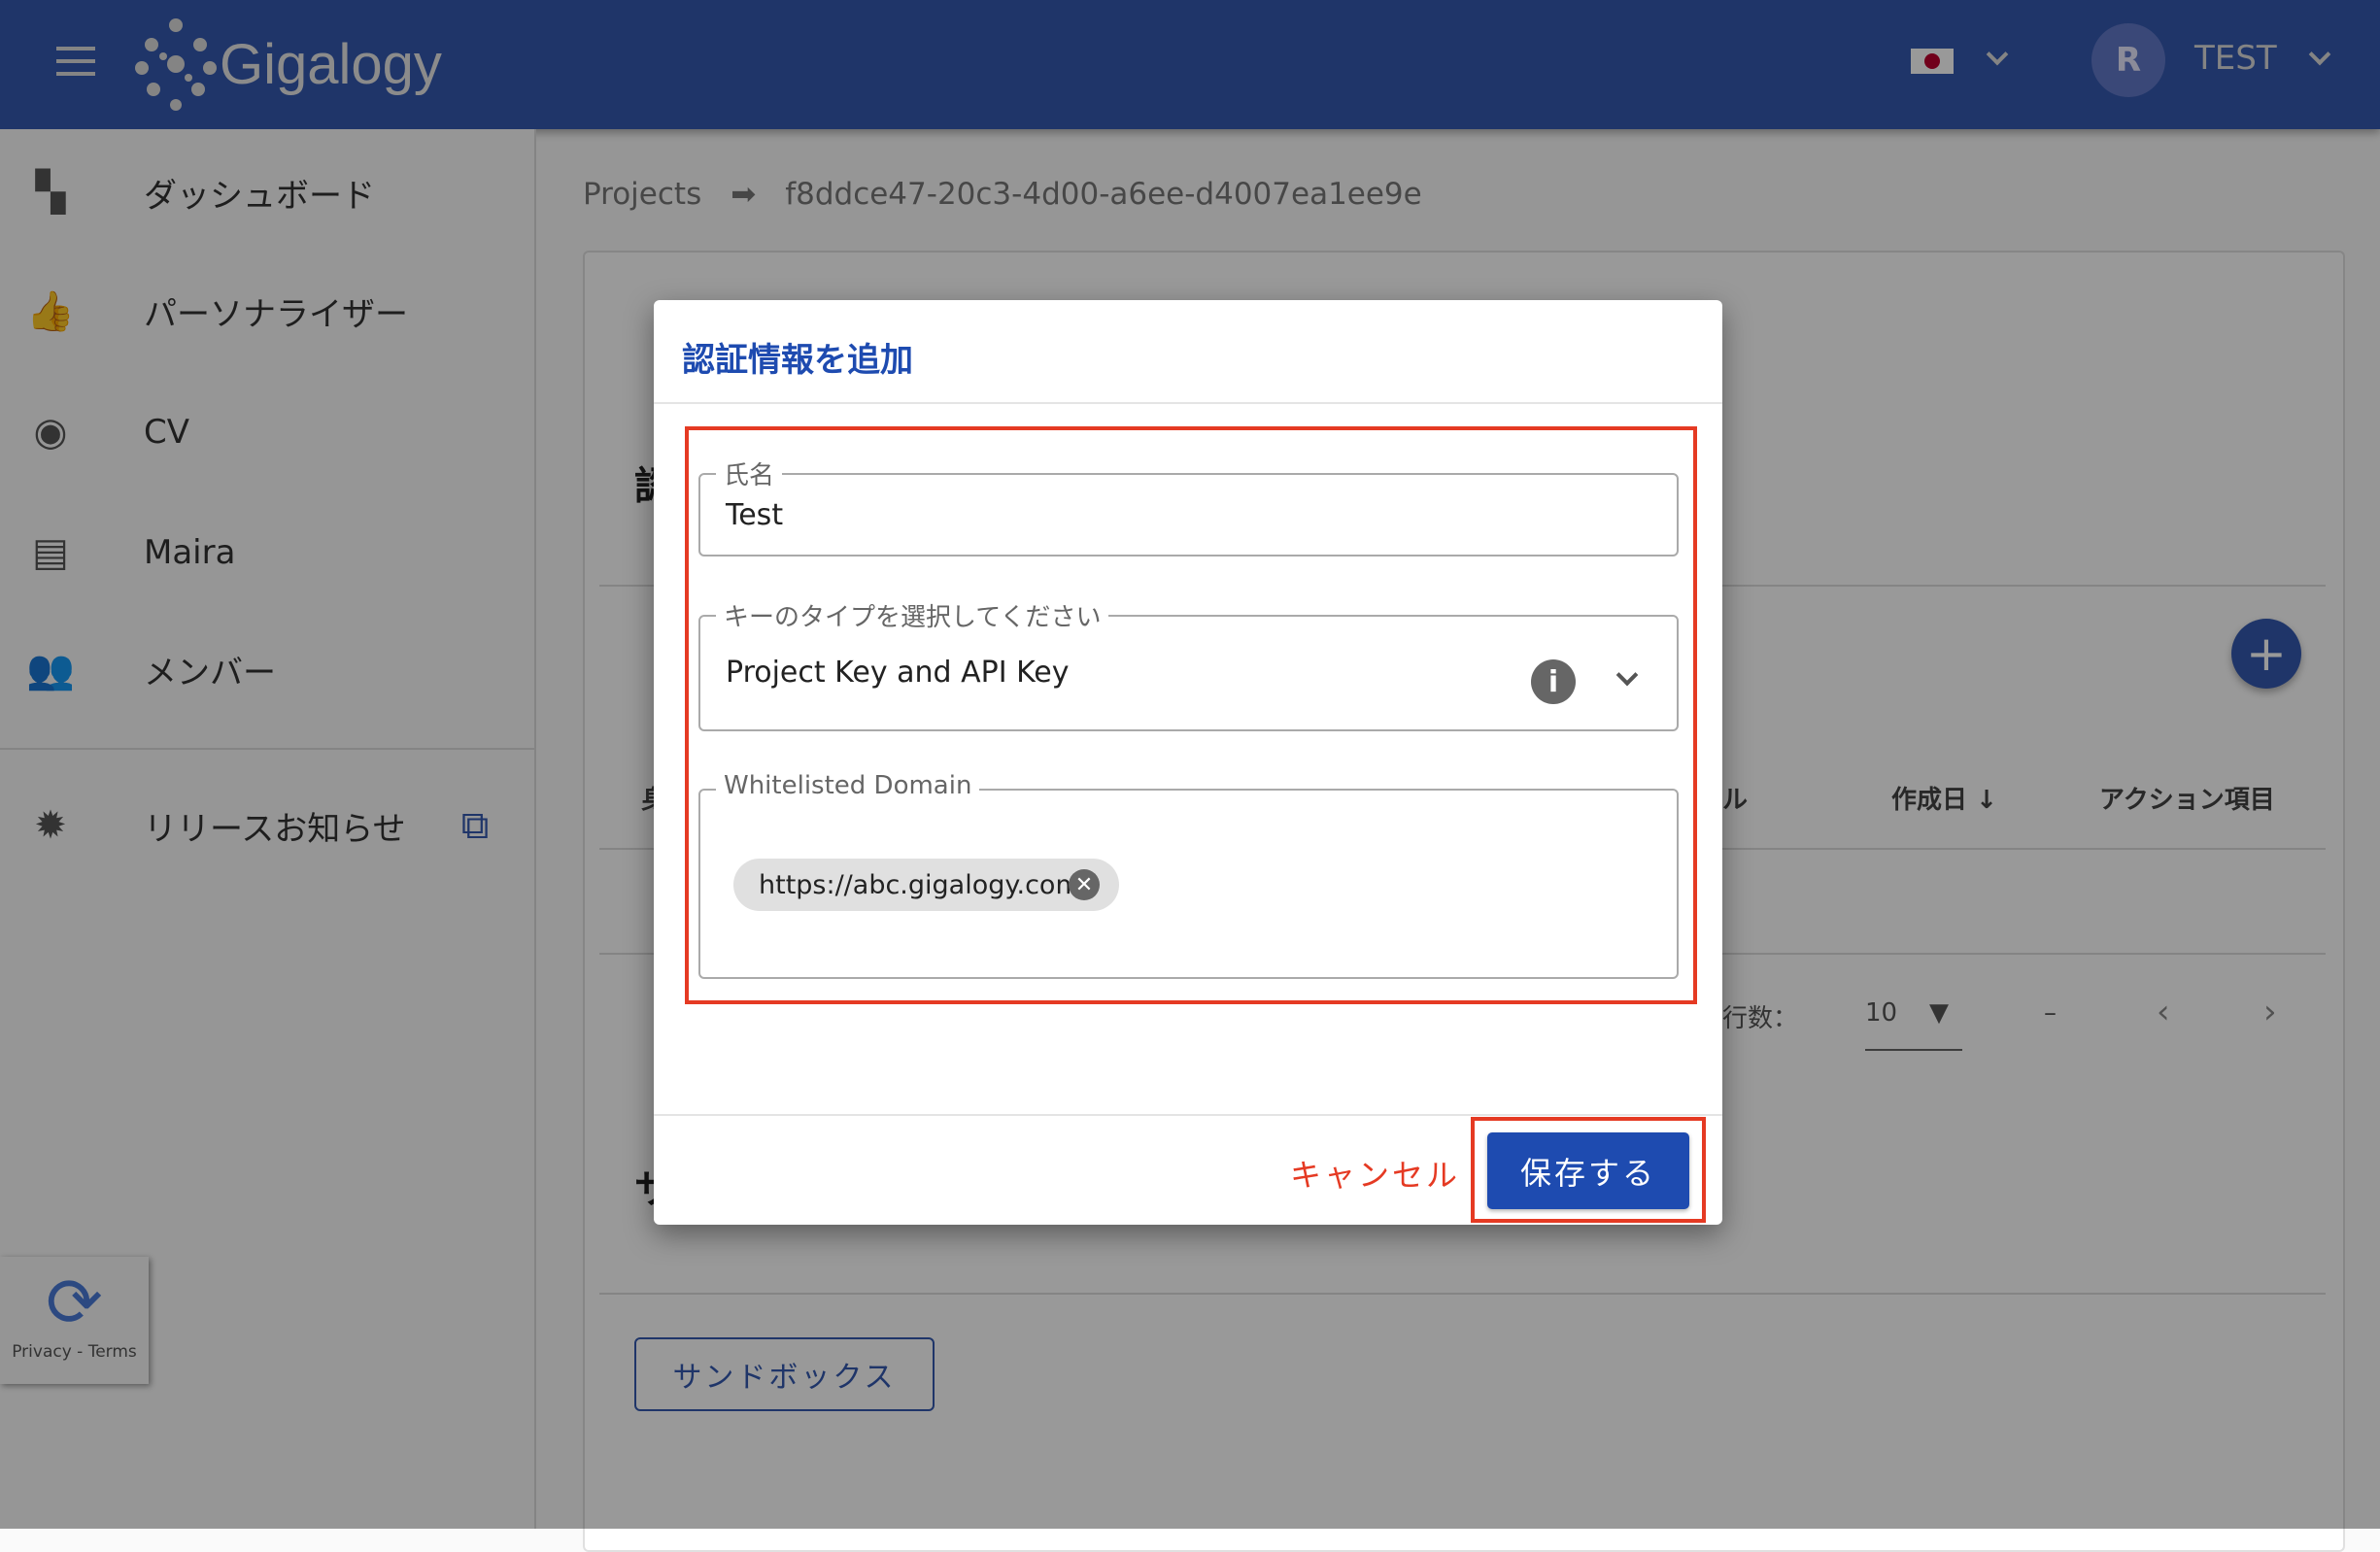 This screenshot has height=1552, width=2380. What do you see at coordinates (1375, 1173) in the screenshot?
I see `cancel-button: キャンセル` at bounding box center [1375, 1173].